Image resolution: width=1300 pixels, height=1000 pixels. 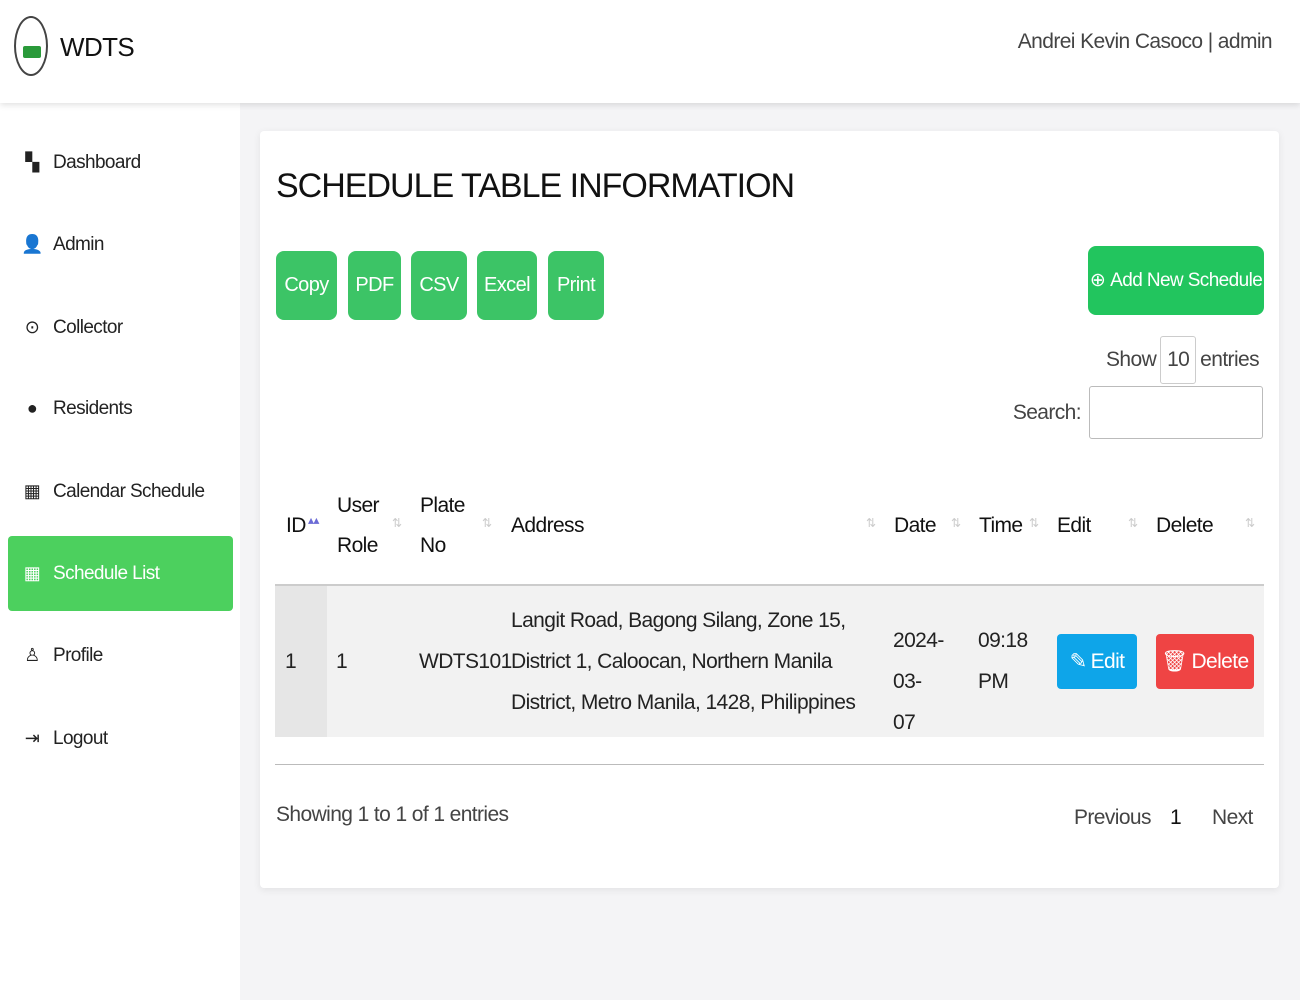 What do you see at coordinates (547, 526) in the screenshot?
I see `column-header-address: Address` at bounding box center [547, 526].